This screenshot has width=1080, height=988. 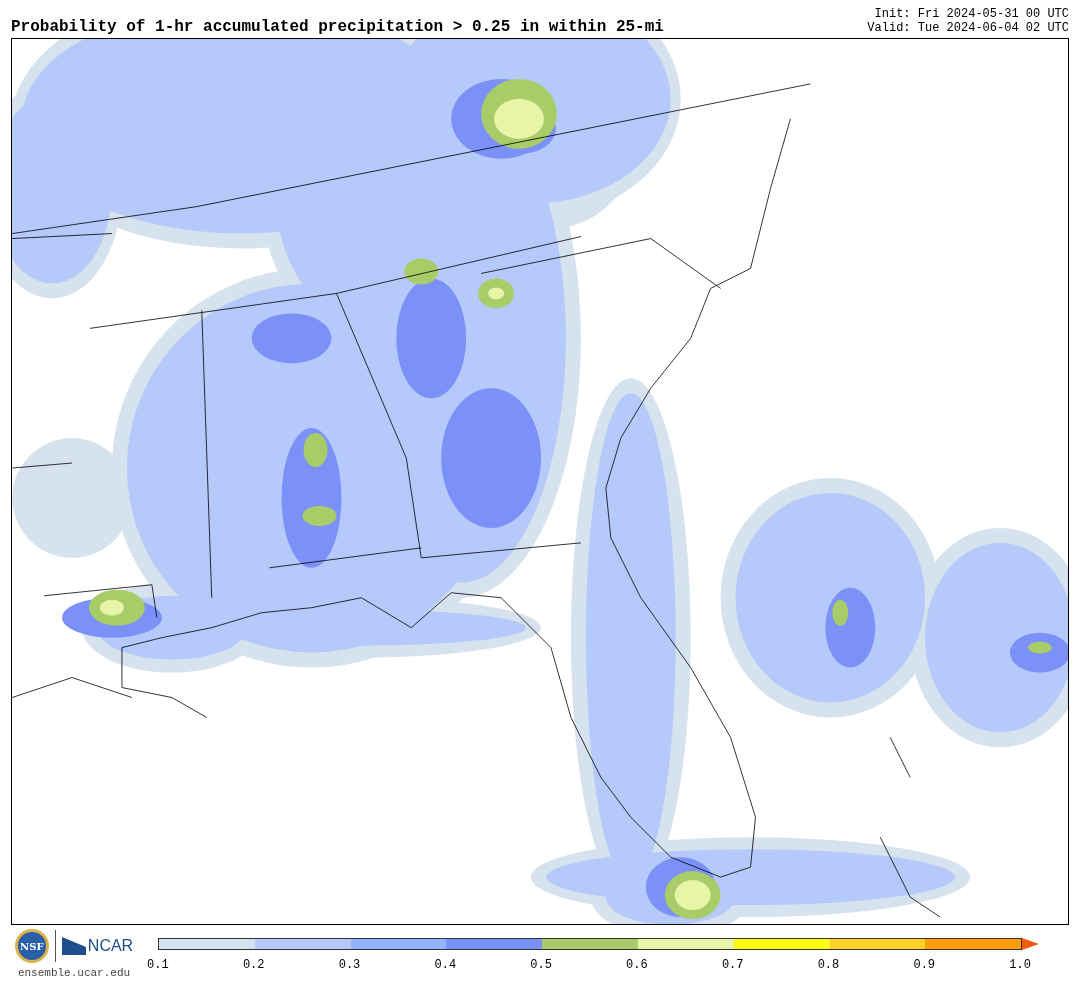 I want to click on ncar-logo: NCAR, so click(x=97, y=946).